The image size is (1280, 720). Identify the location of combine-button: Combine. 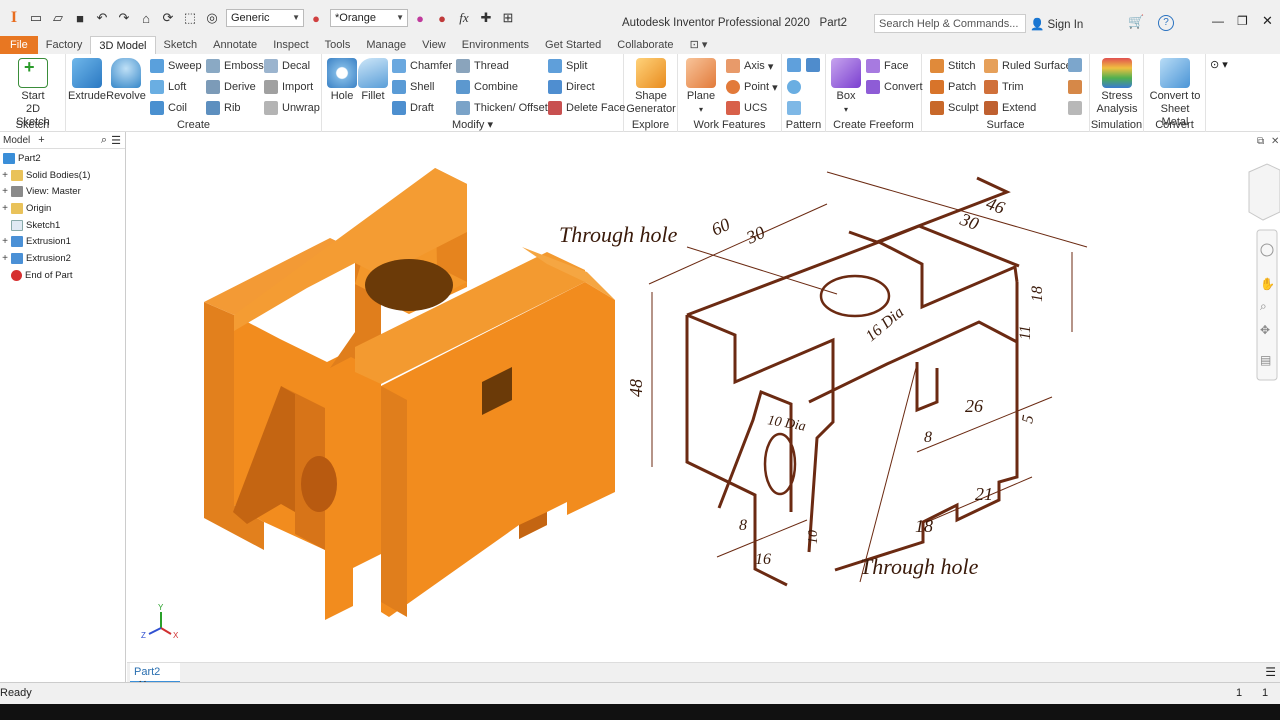
(487, 87).